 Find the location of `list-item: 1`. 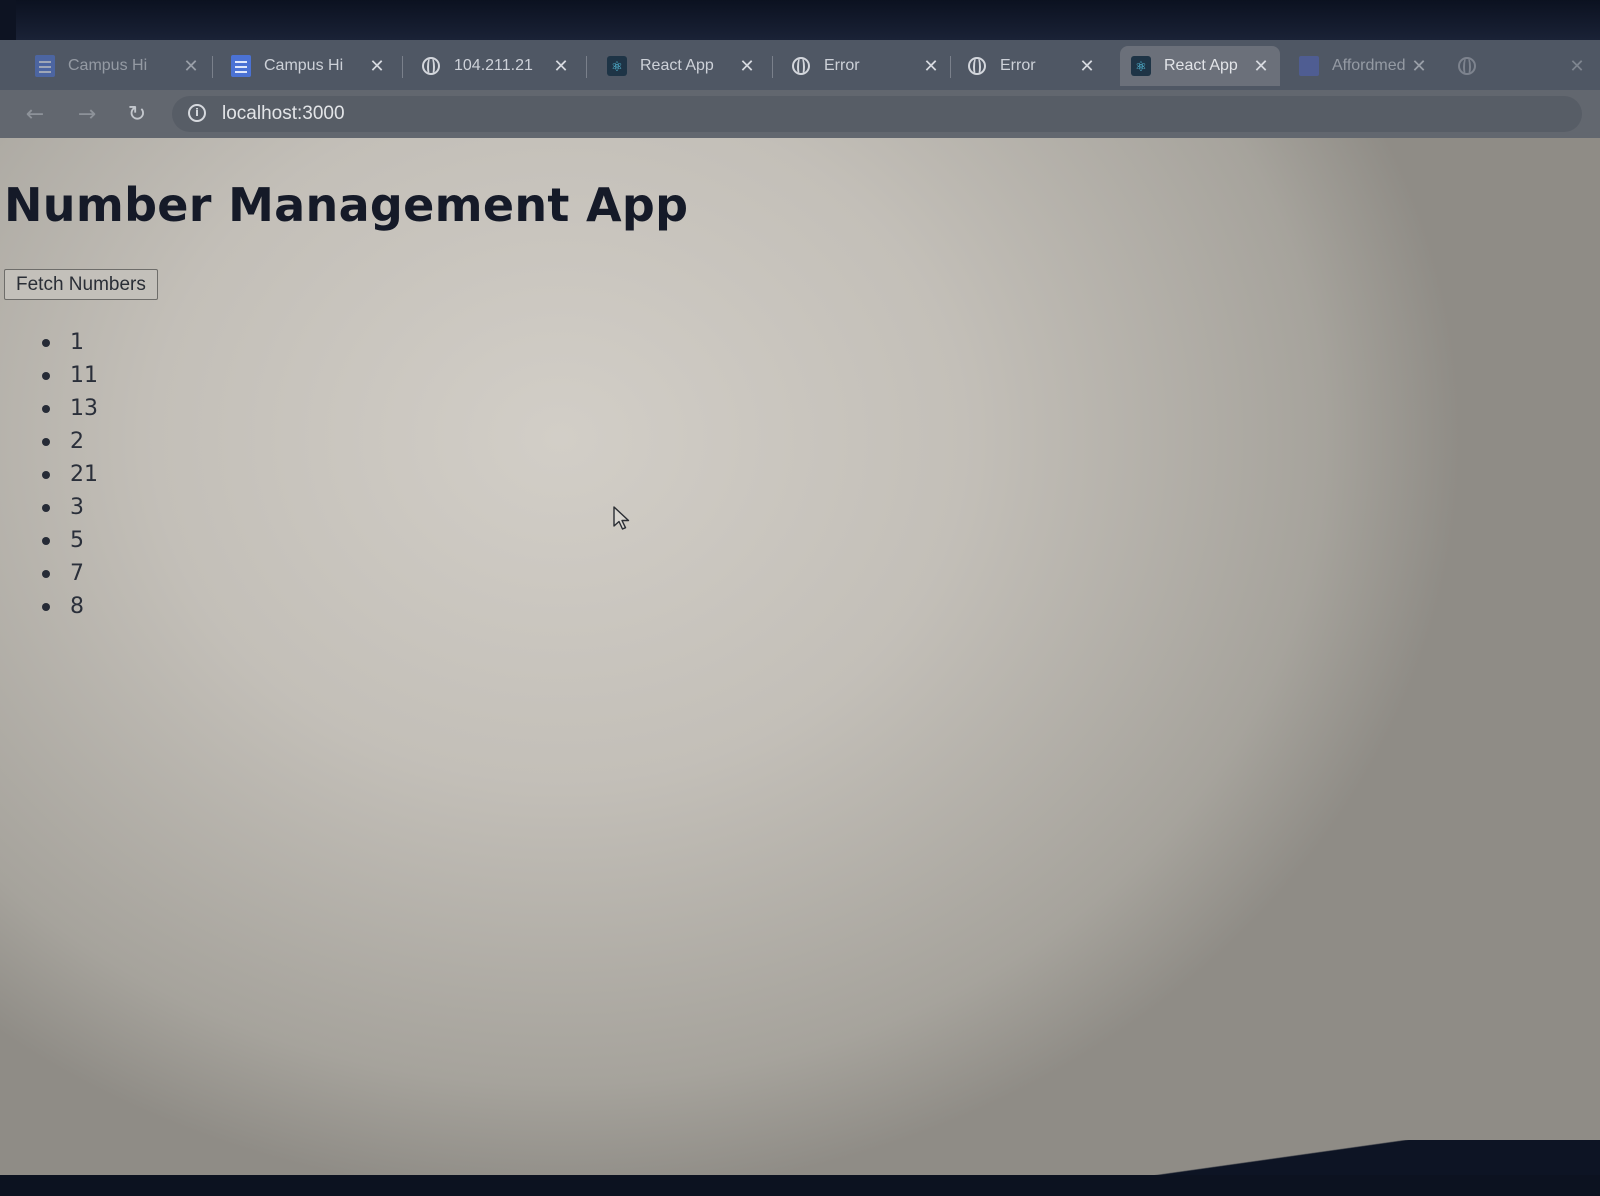

list-item: 1 is located at coordinates (69, 342).